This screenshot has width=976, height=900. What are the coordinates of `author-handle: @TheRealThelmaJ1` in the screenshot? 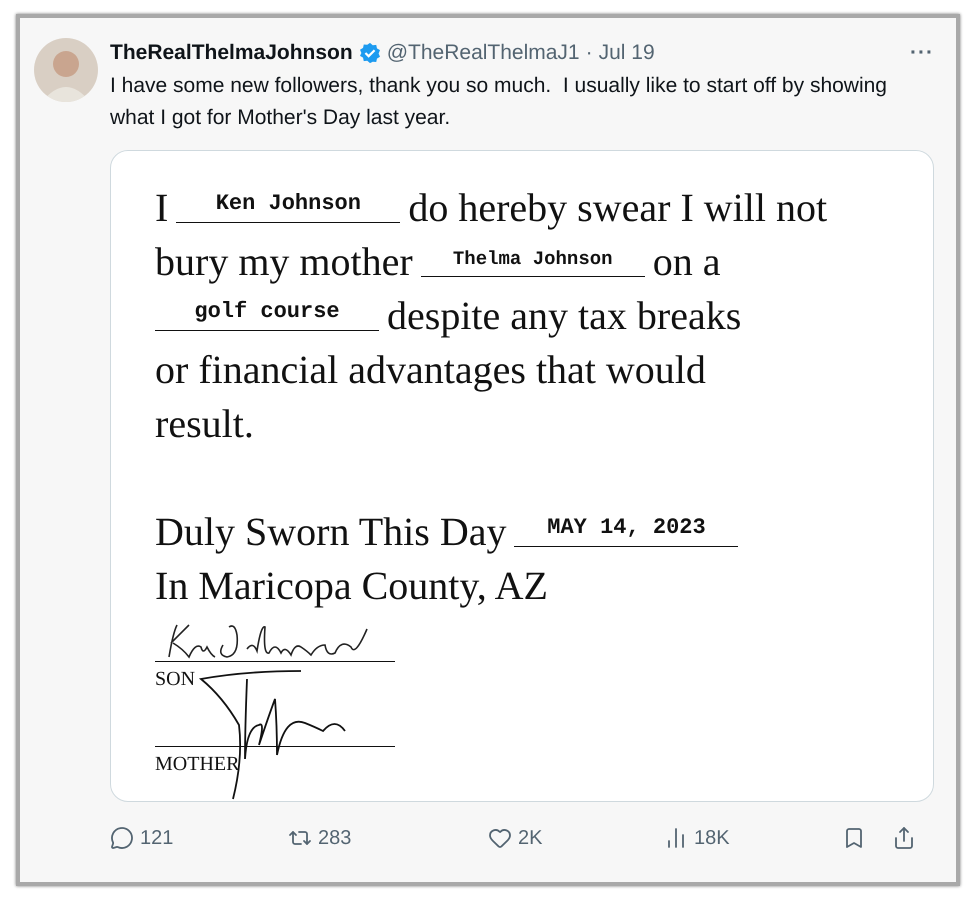 It's located at (483, 53).